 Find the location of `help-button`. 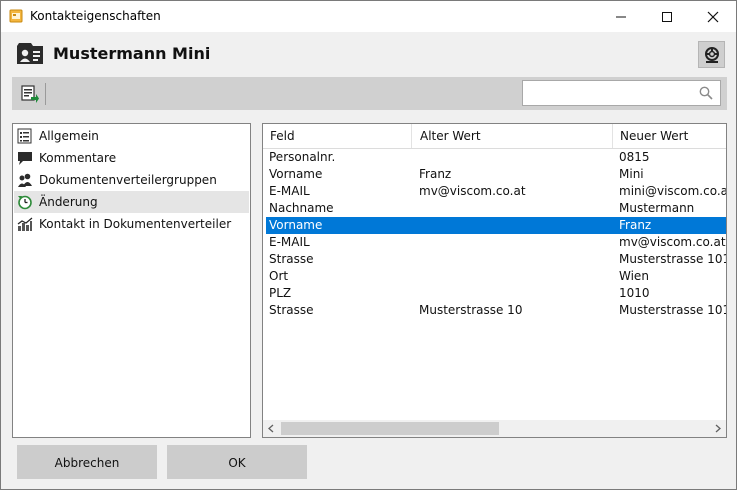

help-button is located at coordinates (711, 54).